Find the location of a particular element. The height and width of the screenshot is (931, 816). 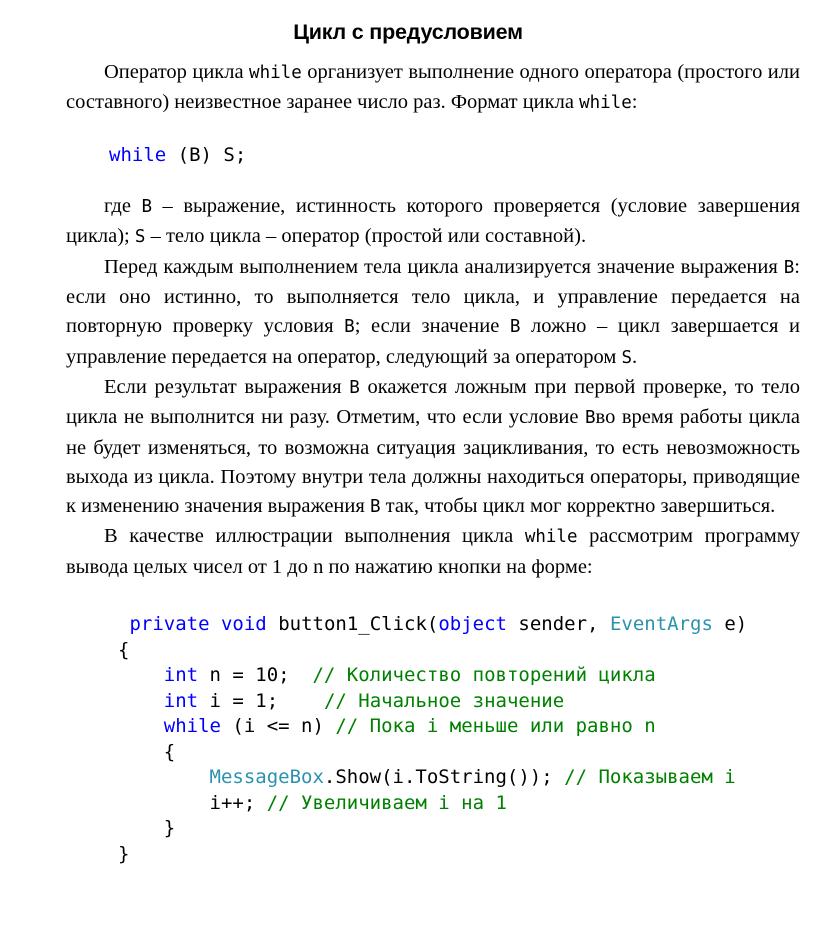

code-token: MessageBox is located at coordinates (266, 777).